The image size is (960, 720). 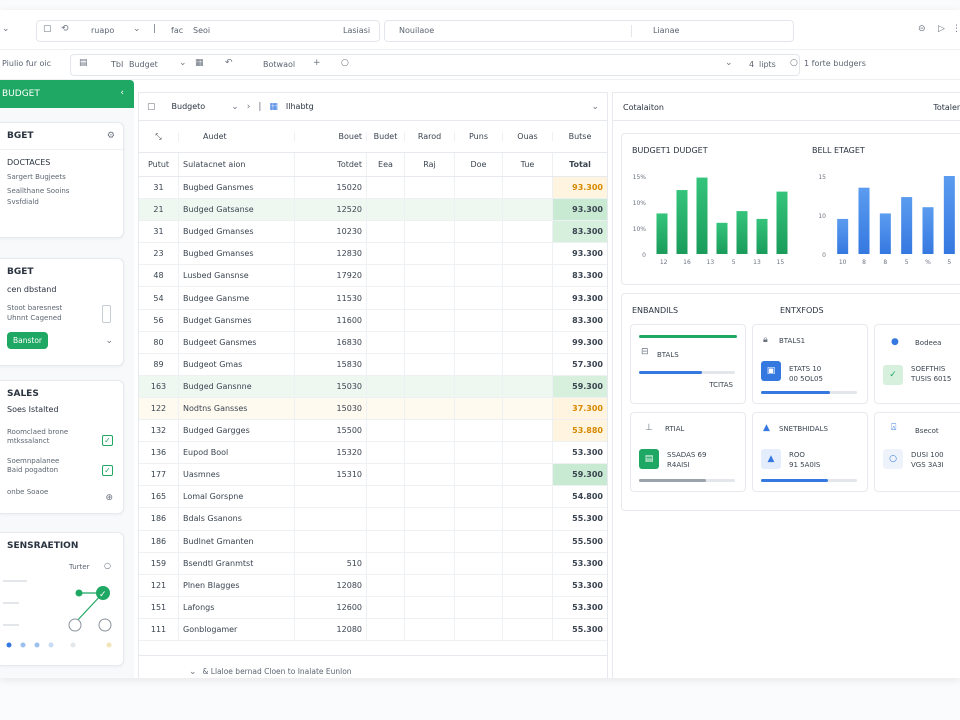 What do you see at coordinates (331, 298) in the screenshot?
I see `row-value: 11530` at bounding box center [331, 298].